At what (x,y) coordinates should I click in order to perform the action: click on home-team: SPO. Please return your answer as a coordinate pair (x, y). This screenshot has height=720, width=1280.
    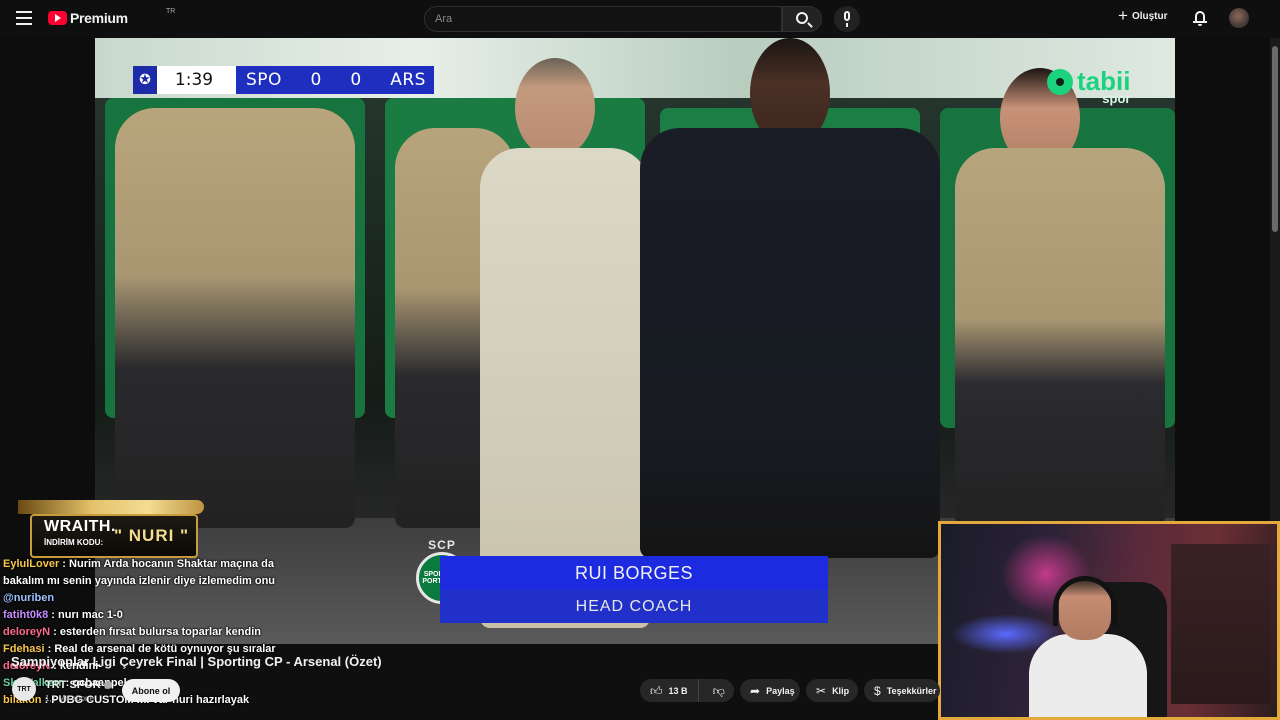
    Looking at the image, I should click on (264, 80).